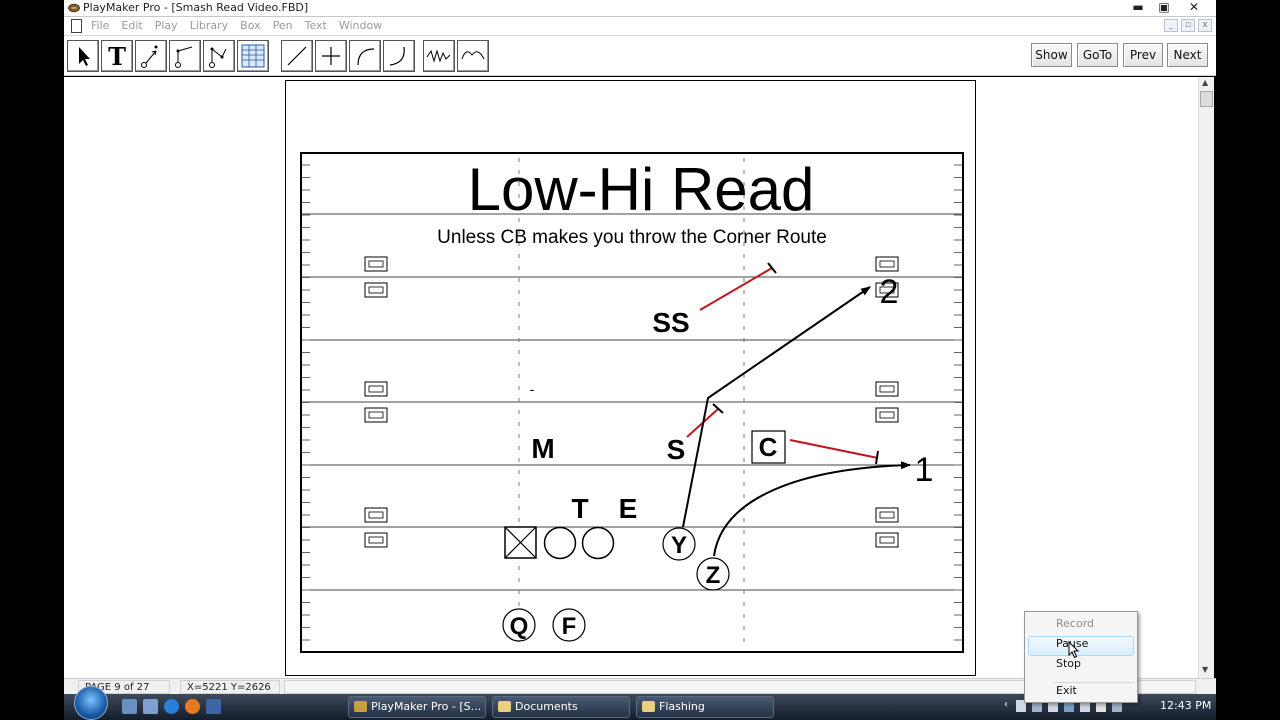  I want to click on play-title: Low-Hi Read, so click(641, 189).